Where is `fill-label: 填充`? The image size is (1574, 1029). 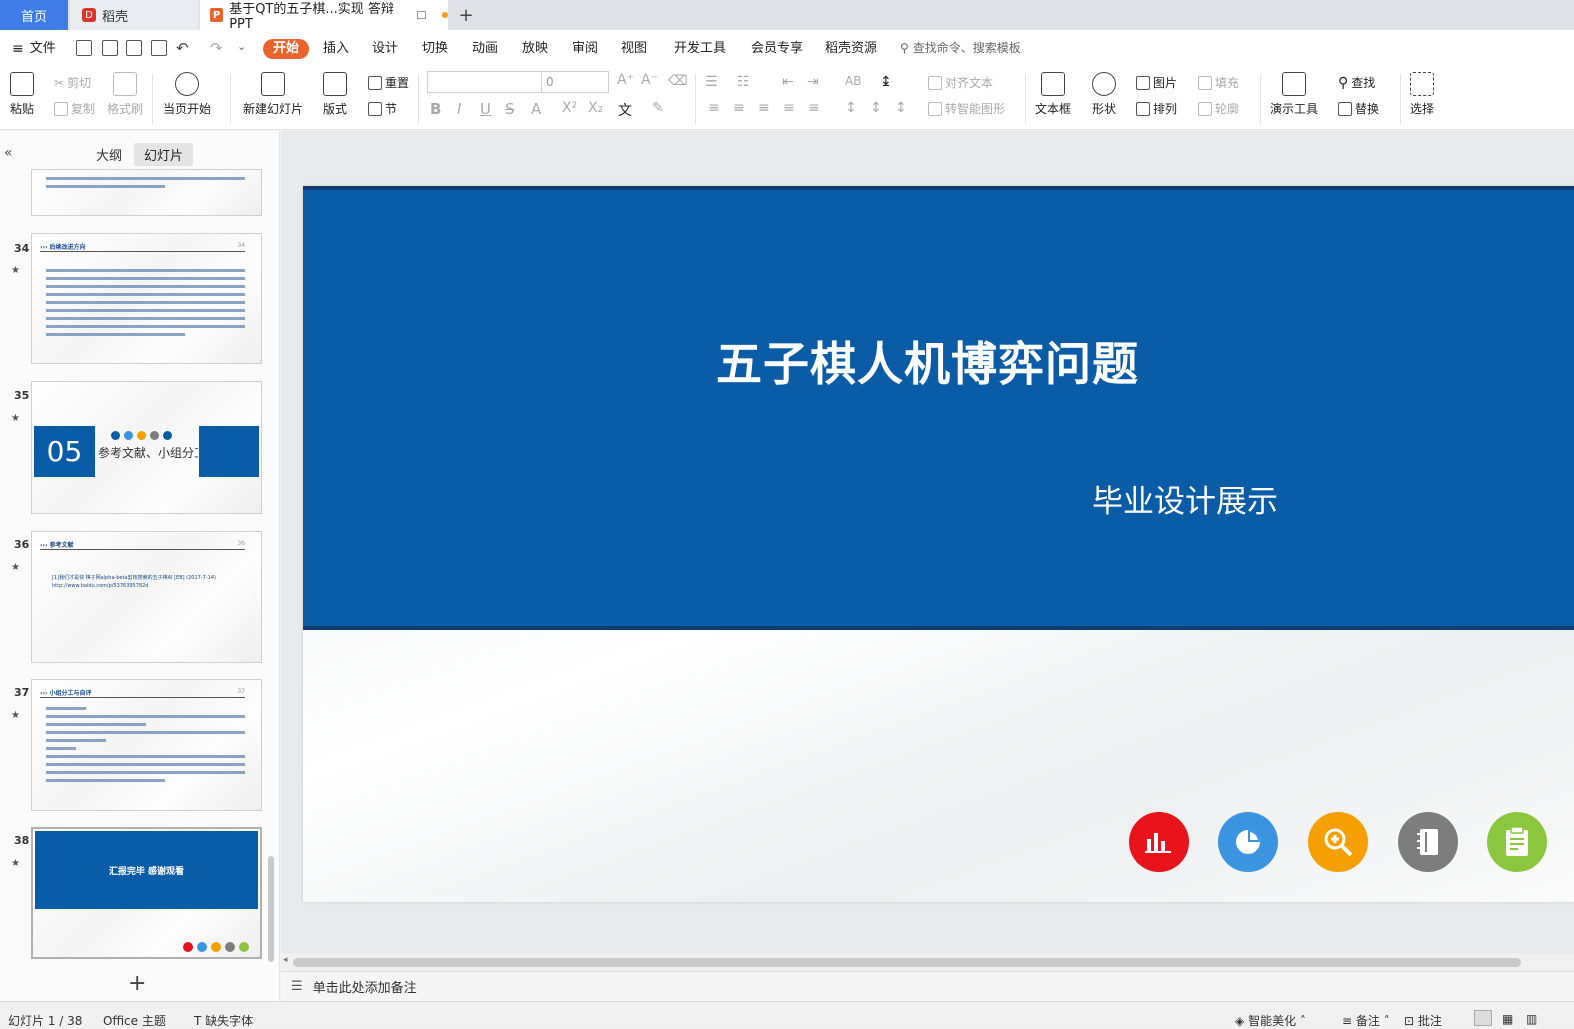
fill-label: 填充 is located at coordinates (1227, 83).